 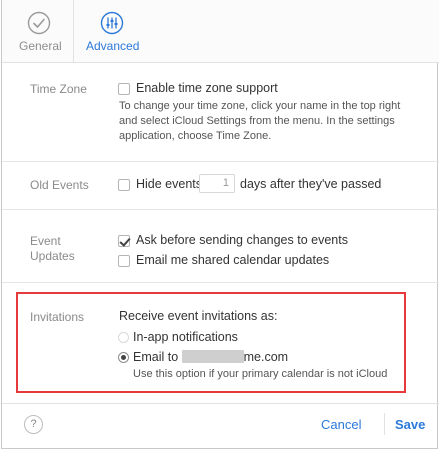 I want to click on time-zone-checkbox-label: Enable time zone support, so click(x=207, y=88).